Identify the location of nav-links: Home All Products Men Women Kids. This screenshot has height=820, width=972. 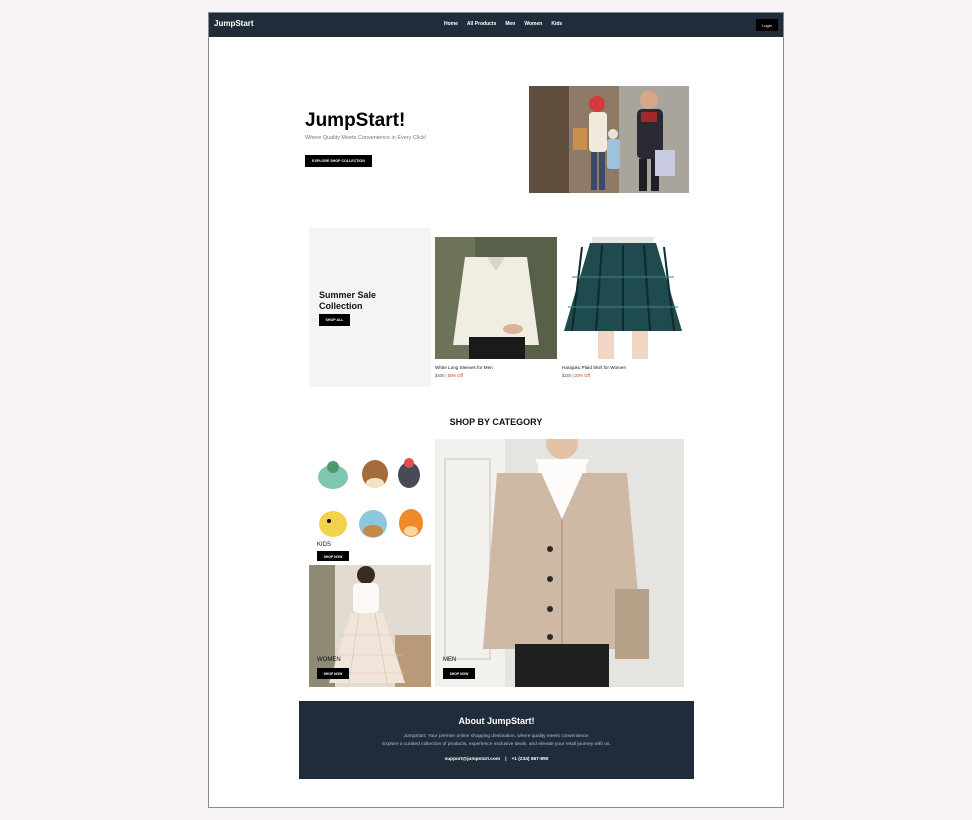
(503, 24).